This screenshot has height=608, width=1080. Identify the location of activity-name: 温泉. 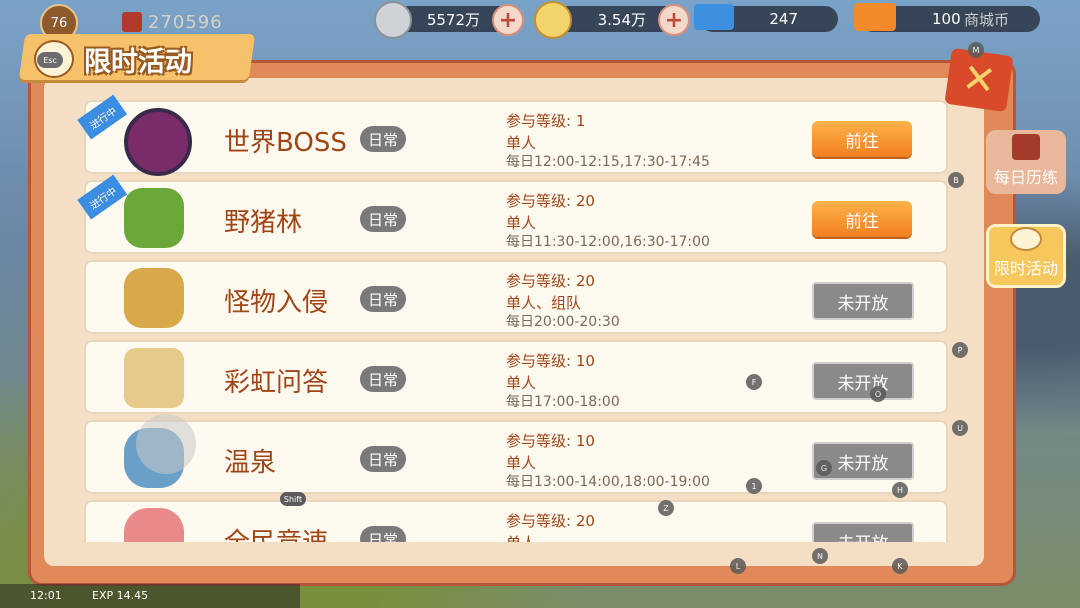
(250, 463).